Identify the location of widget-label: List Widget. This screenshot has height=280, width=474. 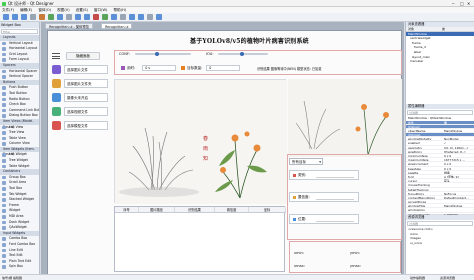
(18, 154).